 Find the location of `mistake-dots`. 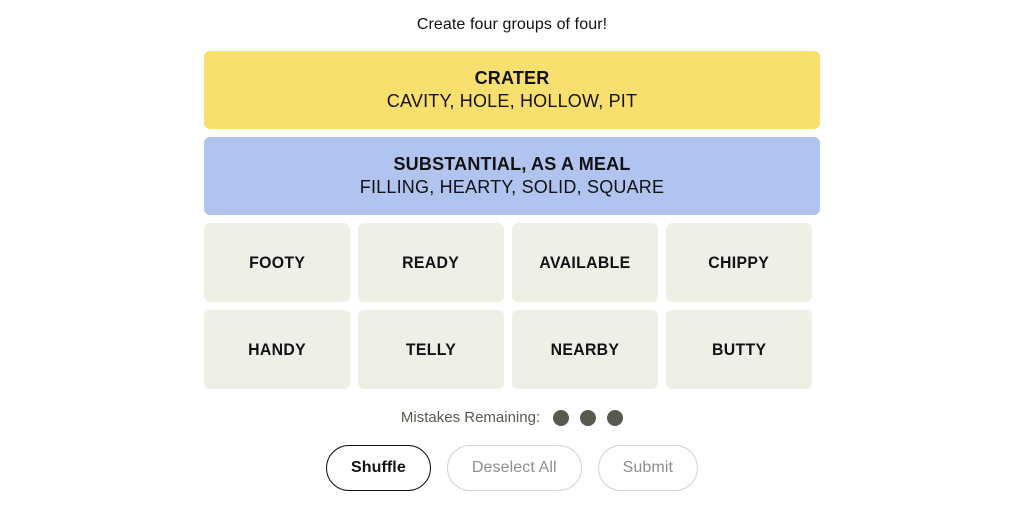

mistake-dots is located at coordinates (588, 418).